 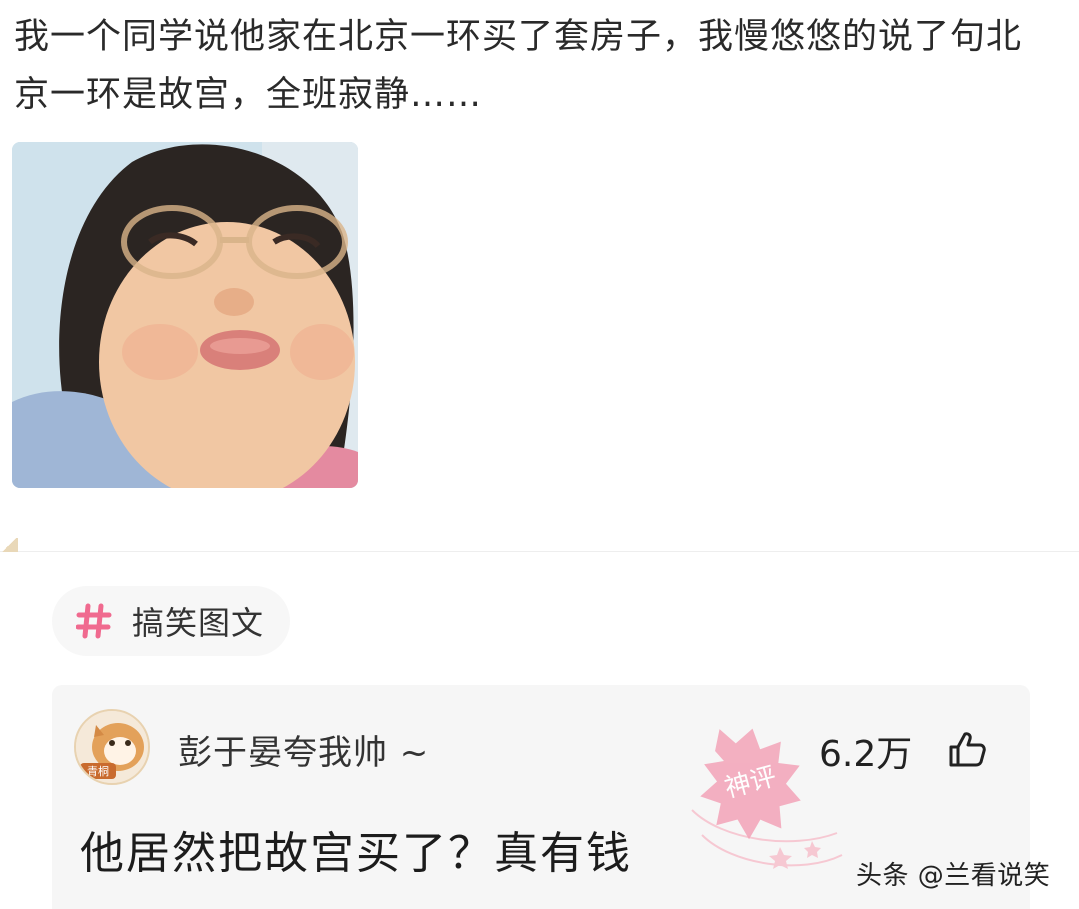 I want to click on topic-label: 搞笑图文, so click(x=198, y=623).